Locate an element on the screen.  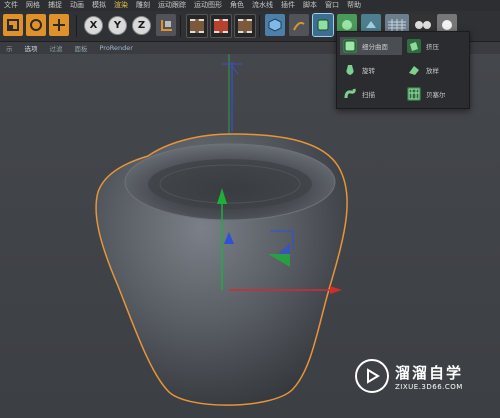
menu-window: 窗口 is located at coordinates (332, 5).